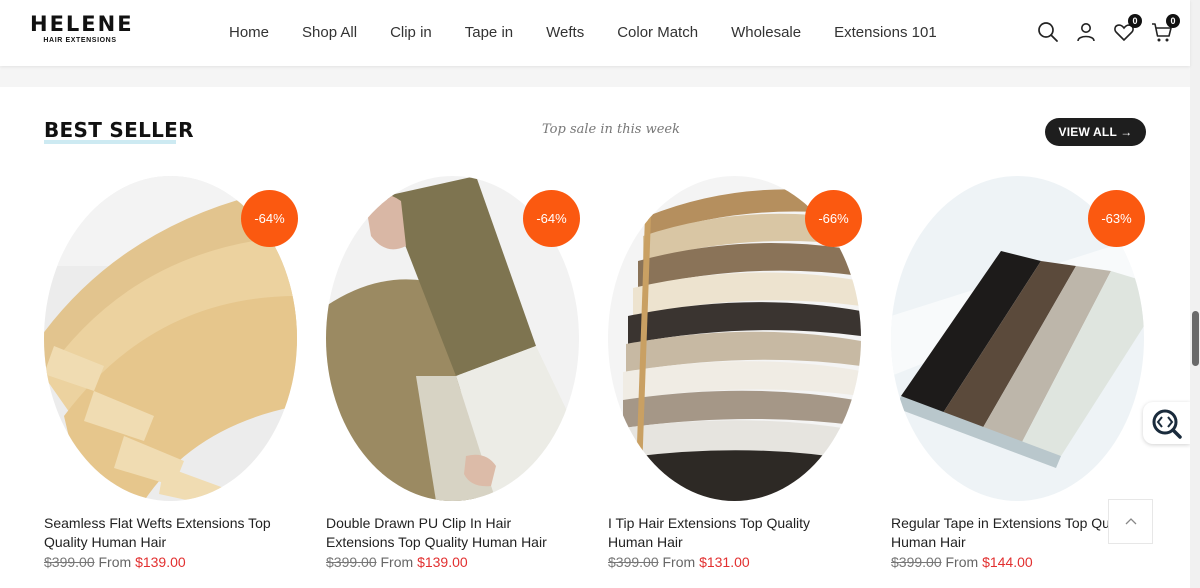 The width and height of the screenshot is (1200, 588). Describe the element at coordinates (82, 24) in the screenshot. I see `logo-main: HELENE` at that location.